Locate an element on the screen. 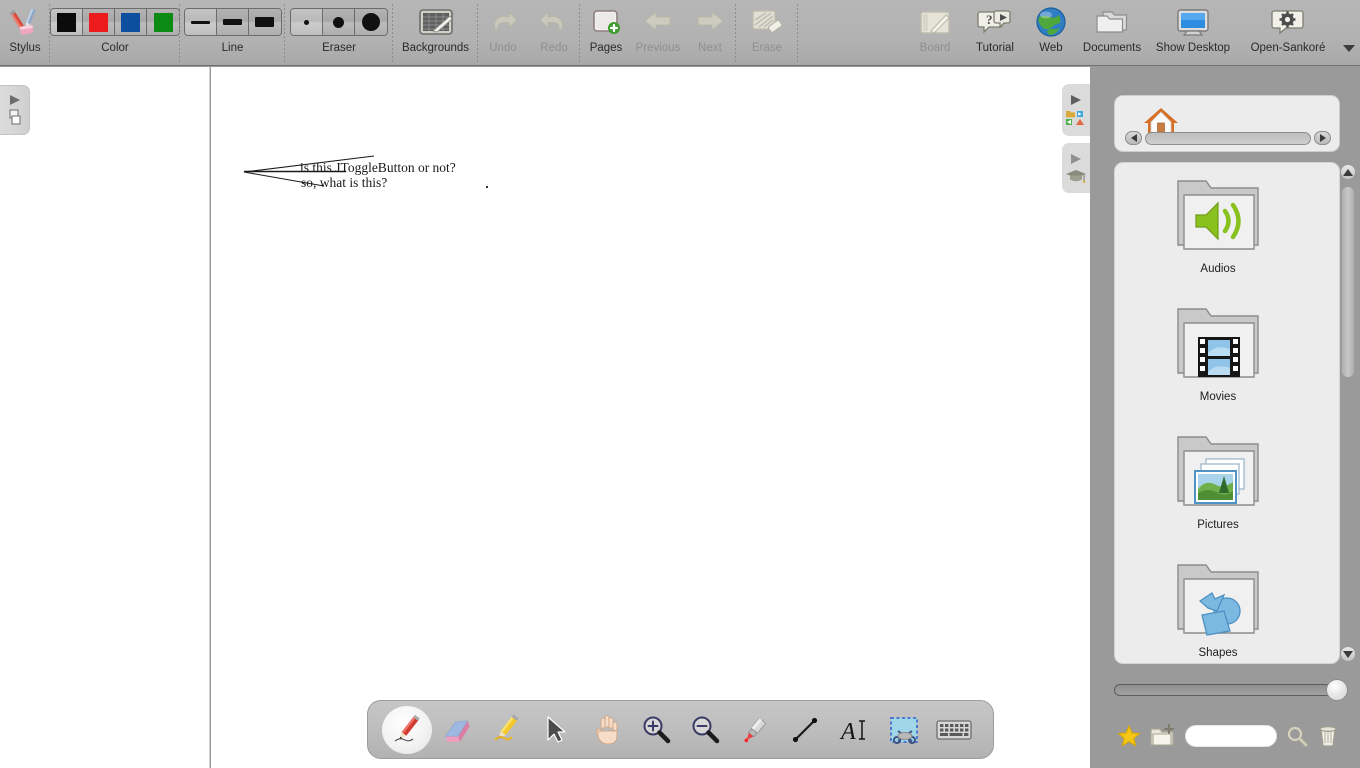 The image size is (1360, 768). library-item-movies: Movies is located at coordinates (1218, 353).